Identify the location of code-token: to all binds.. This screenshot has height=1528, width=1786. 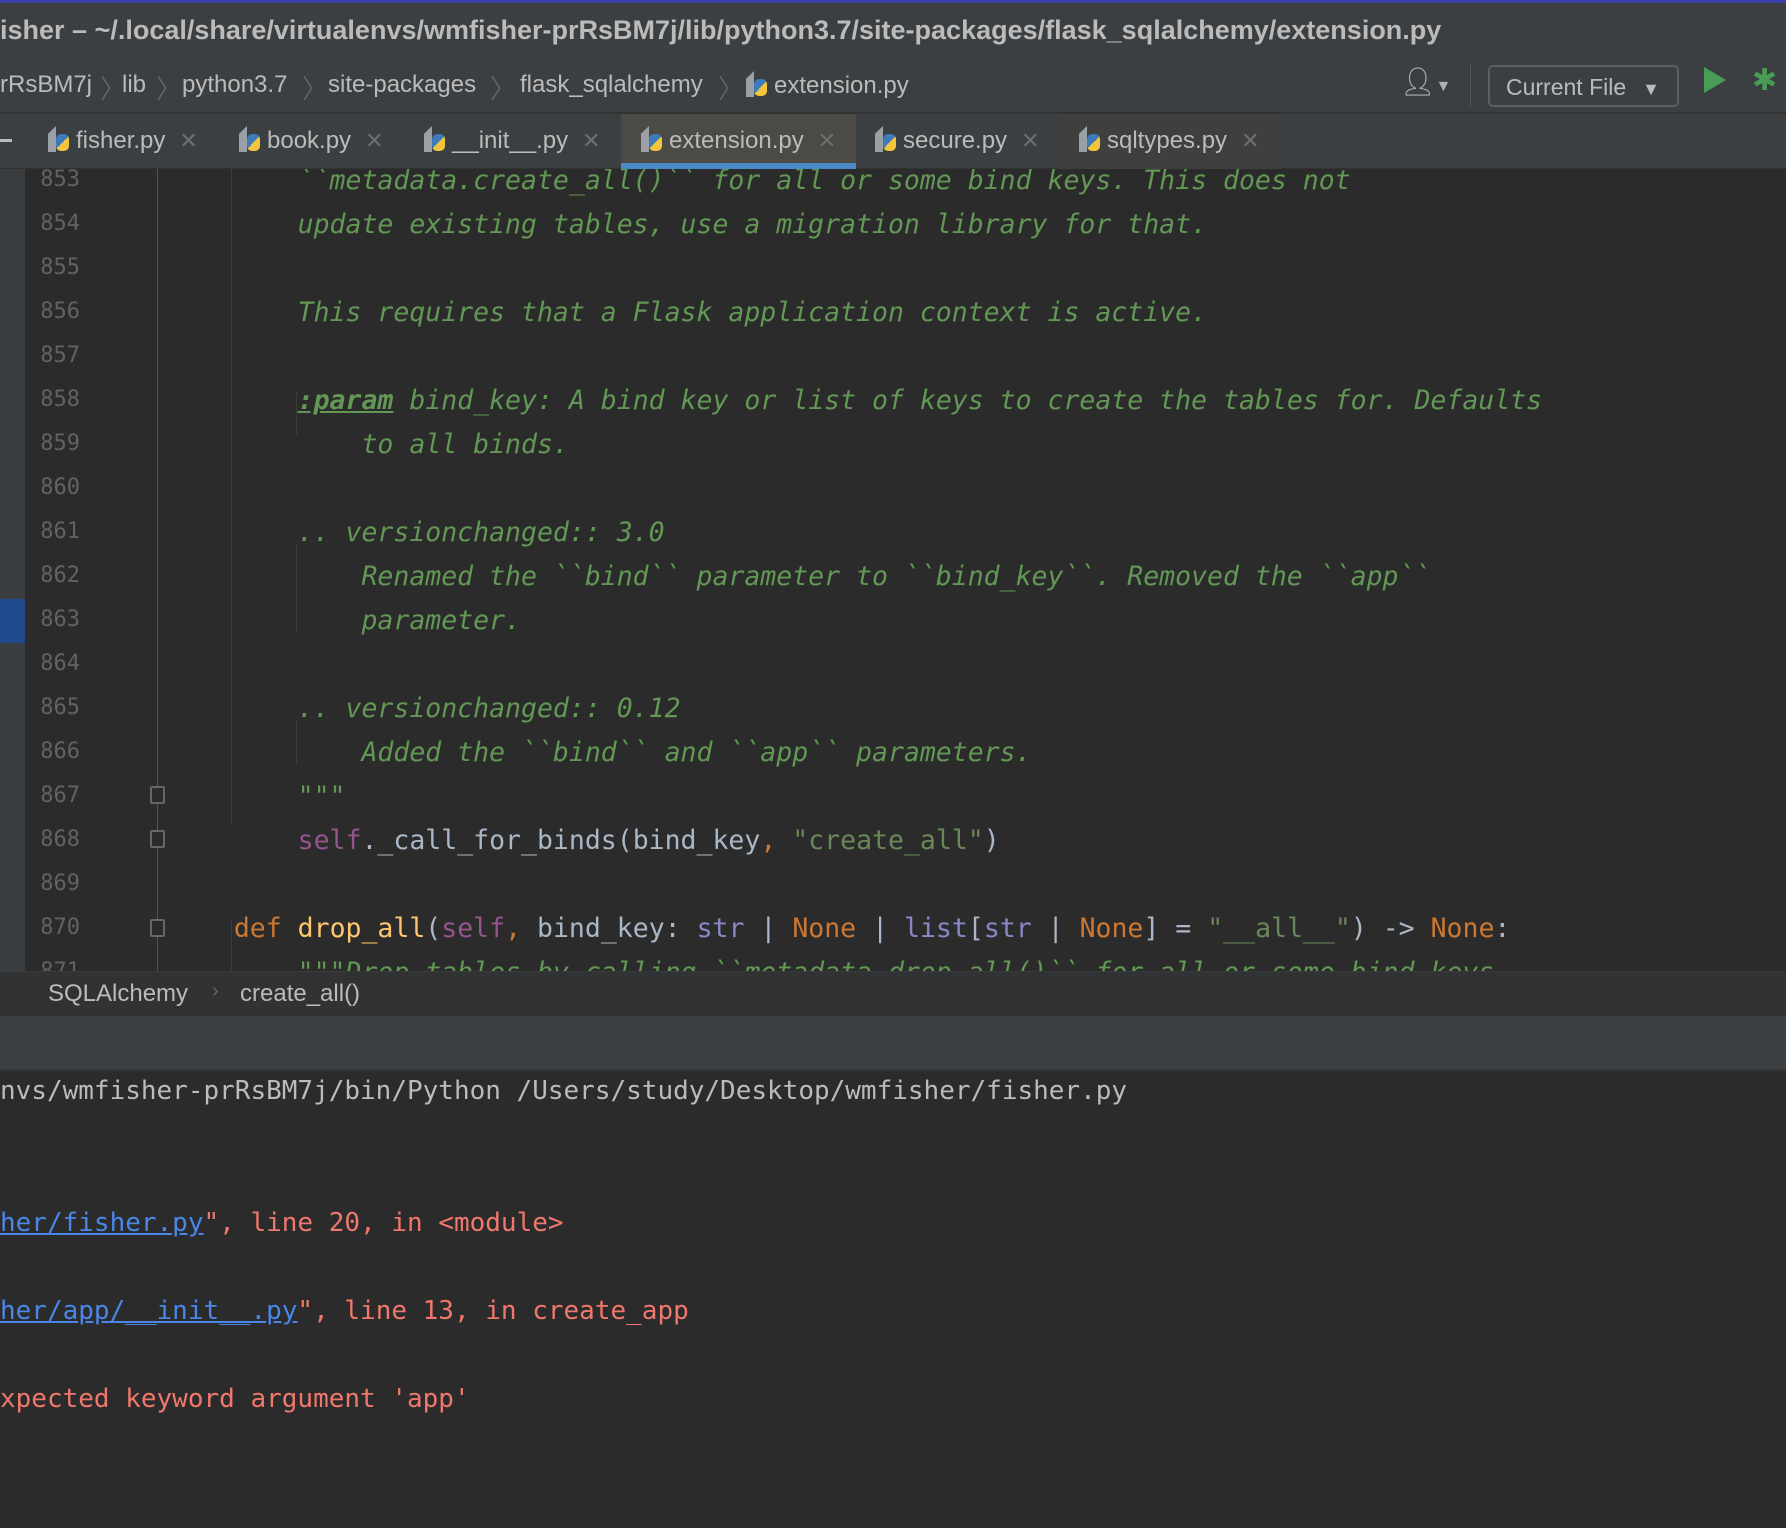
(369, 444).